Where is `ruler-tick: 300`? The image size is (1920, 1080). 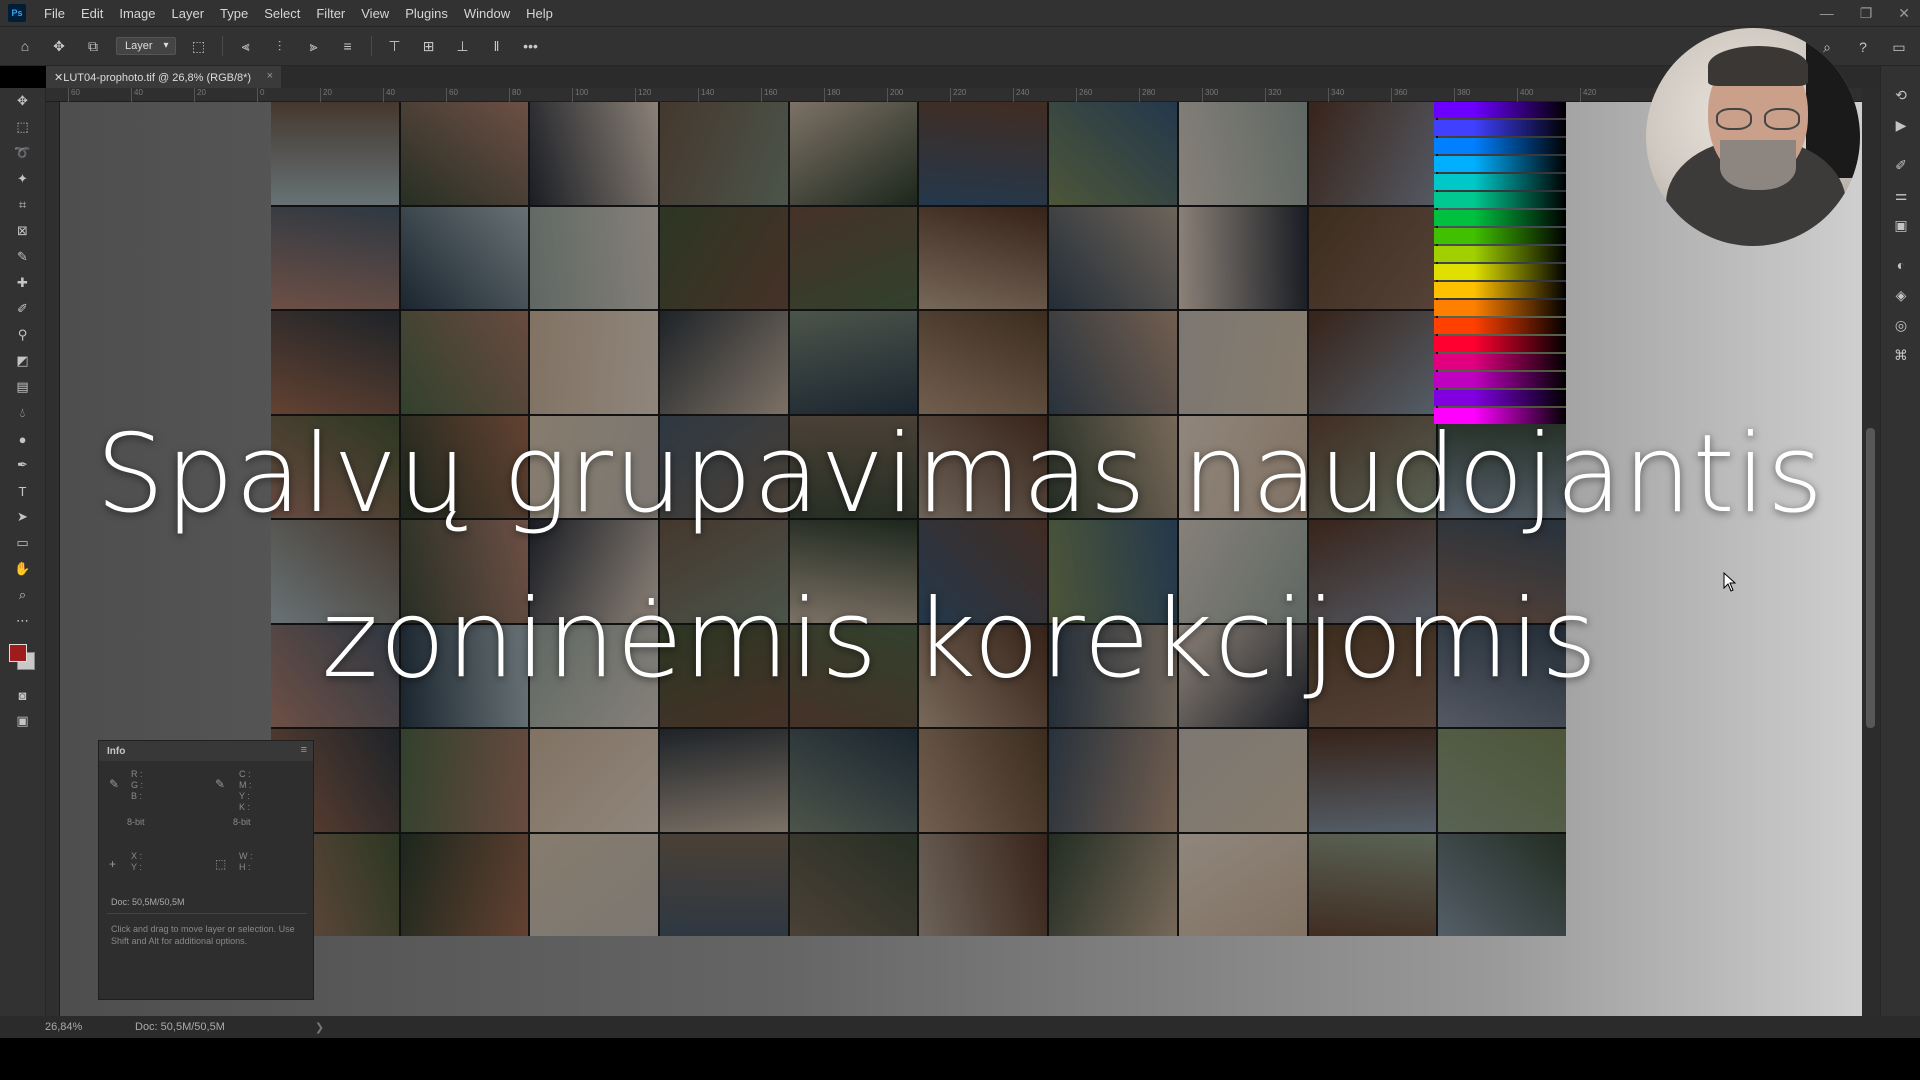 ruler-tick: 300 is located at coordinates (1210, 95).